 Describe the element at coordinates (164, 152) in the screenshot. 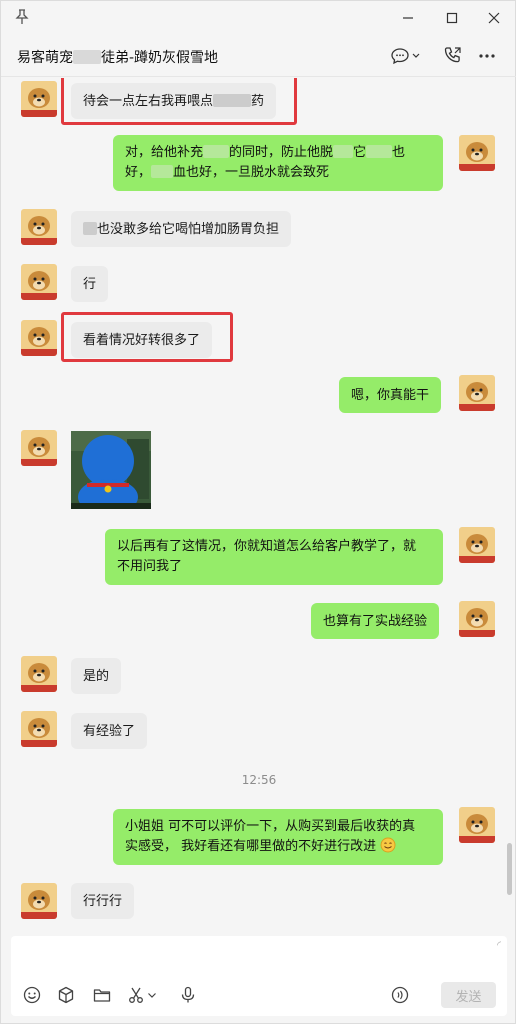

I see `message-text: 对，给他补充` at that location.